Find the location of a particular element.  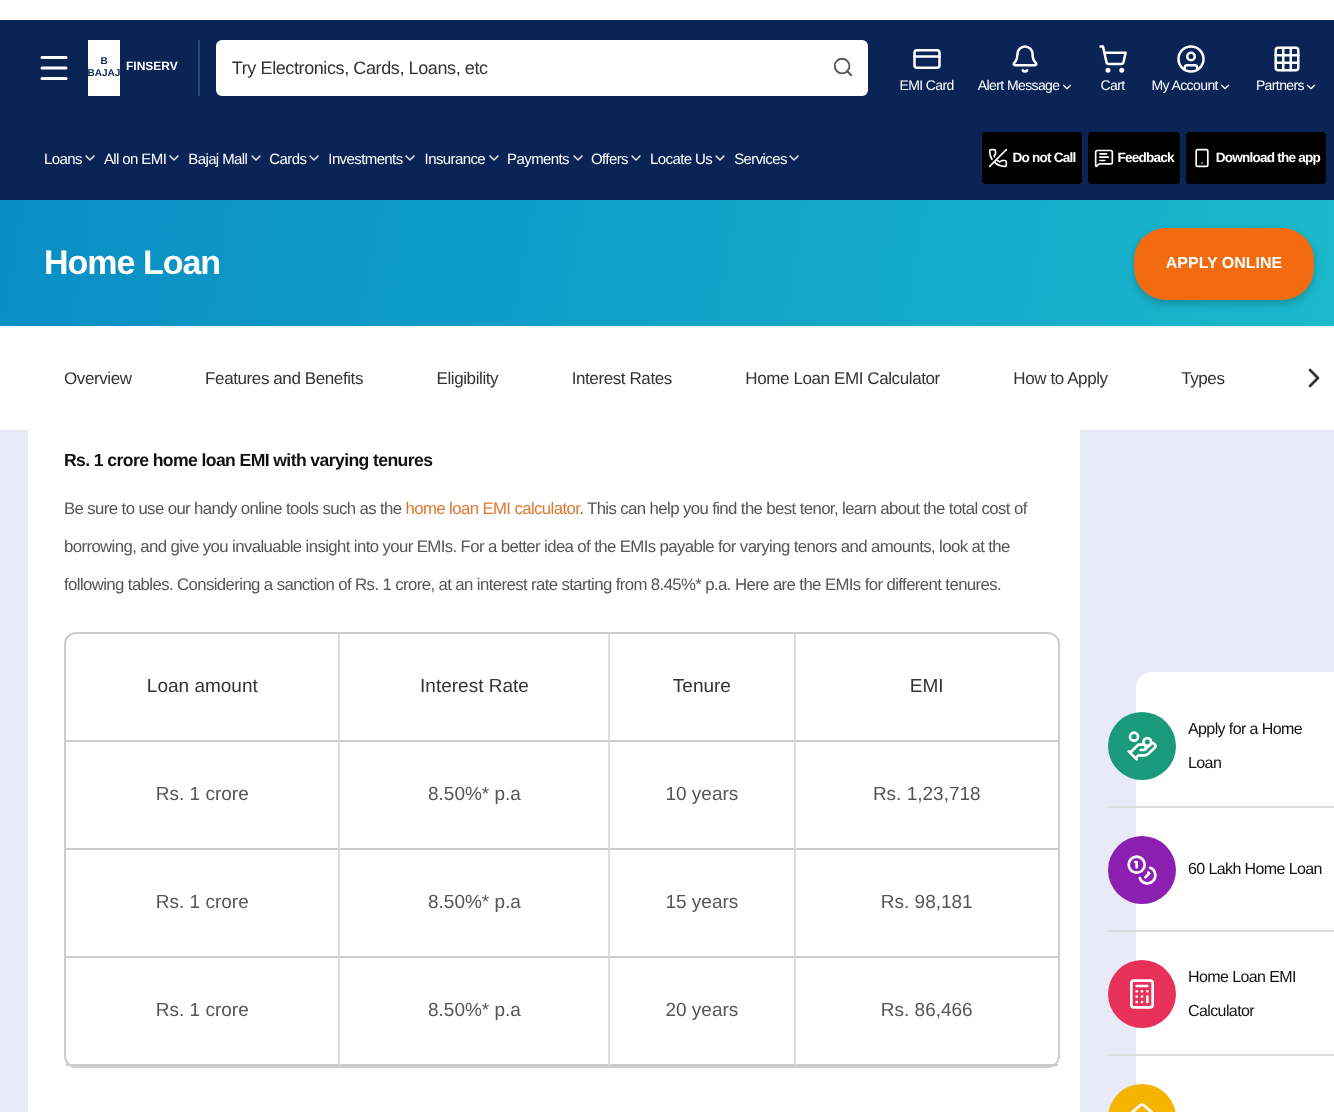

link-label: Home Loan EMI Calculator is located at coordinates (1261, 993).